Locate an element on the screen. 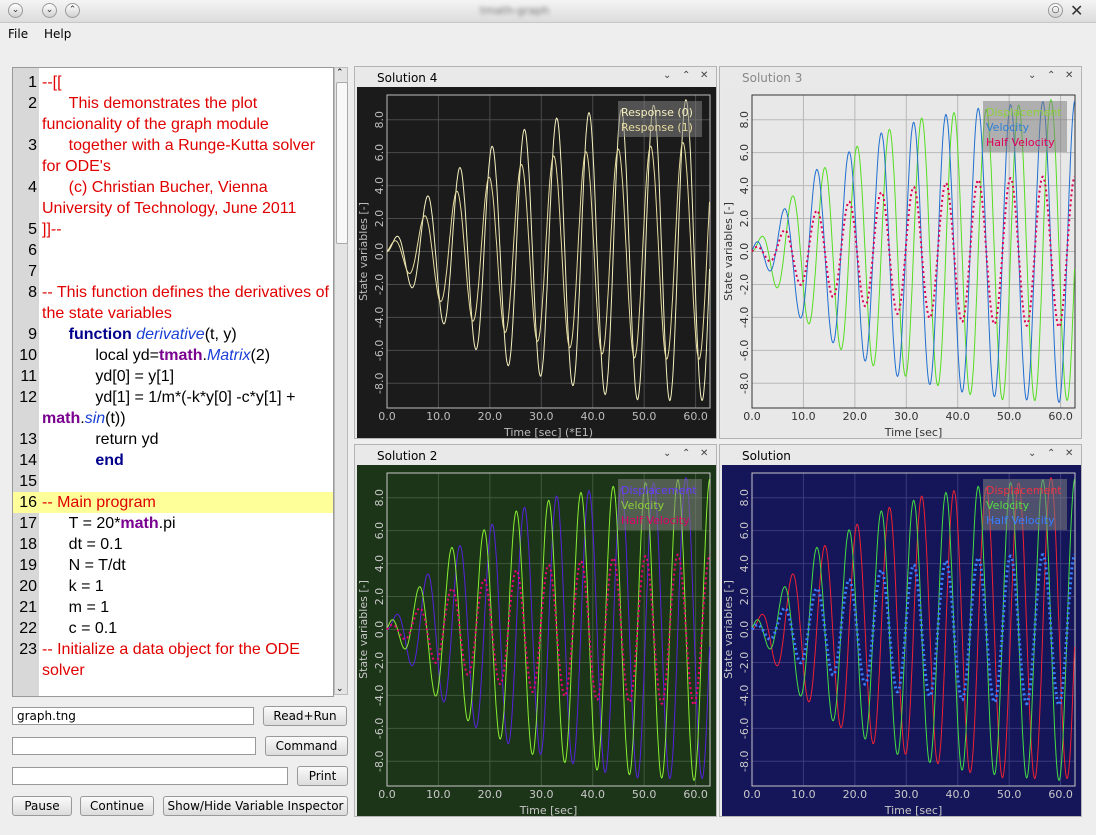  read-run-button: Read+Run is located at coordinates (305, 716).